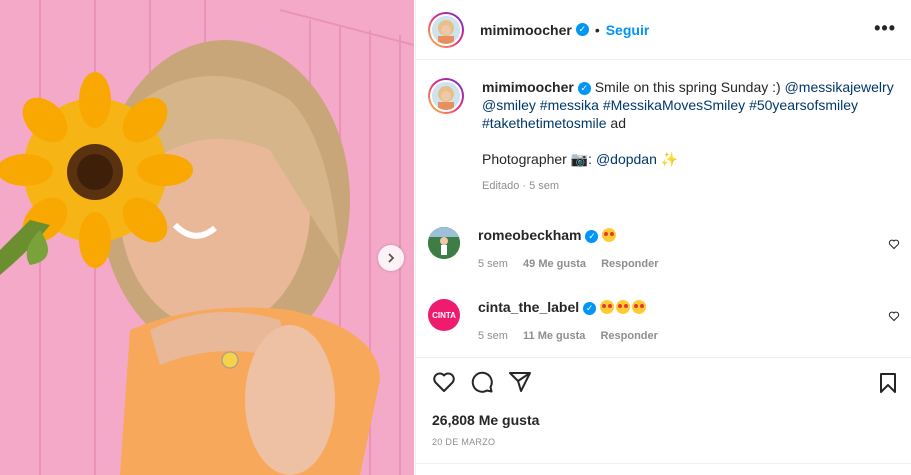 Image resolution: width=911 pixels, height=475 pixels. I want to click on mention-link: @smiley, so click(509, 105).